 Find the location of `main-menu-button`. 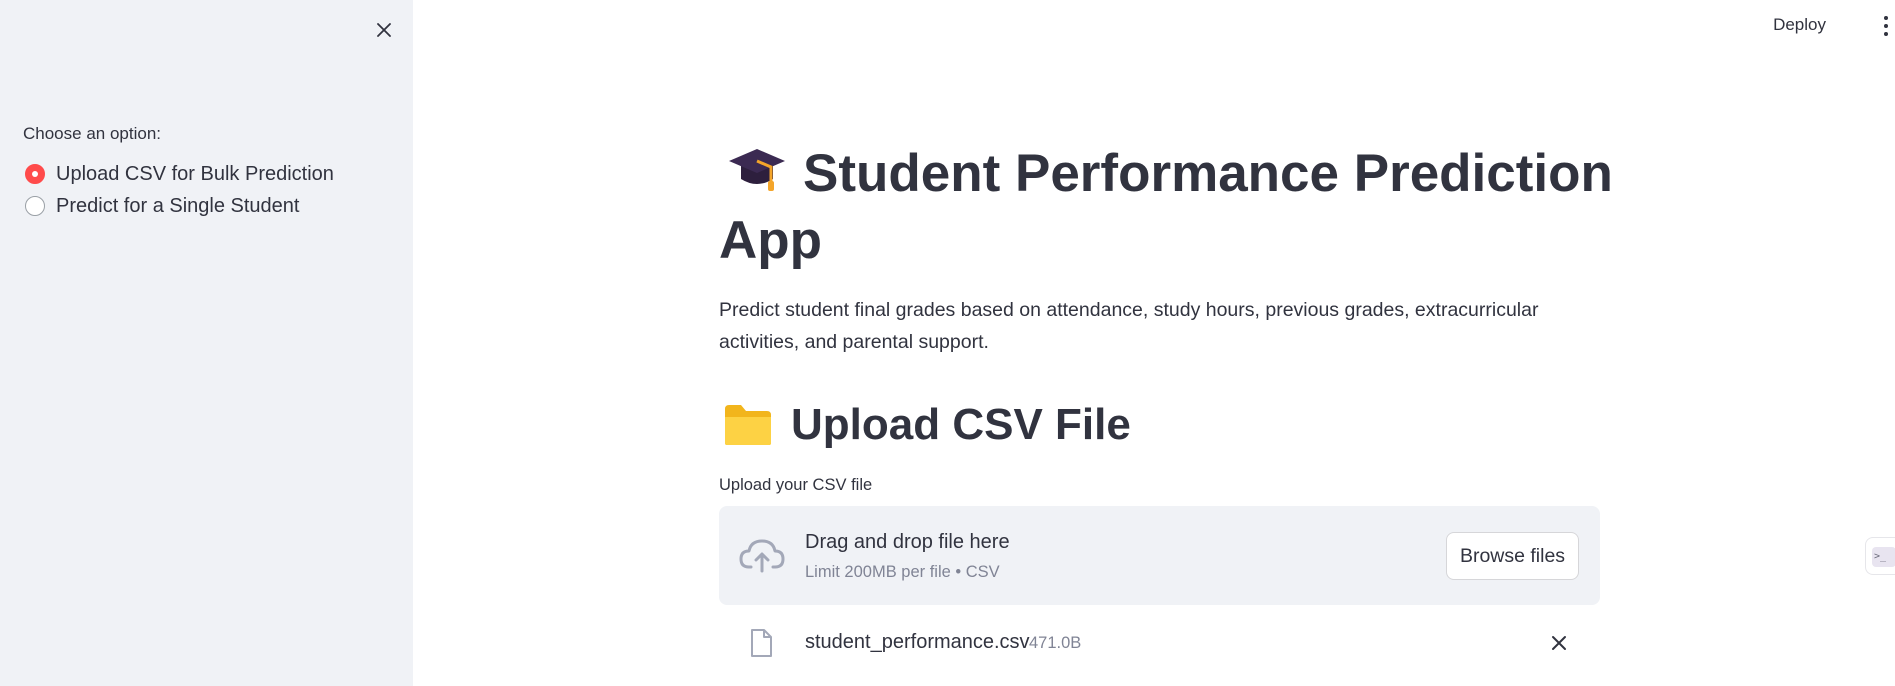

main-menu-button is located at coordinates (1886, 26).